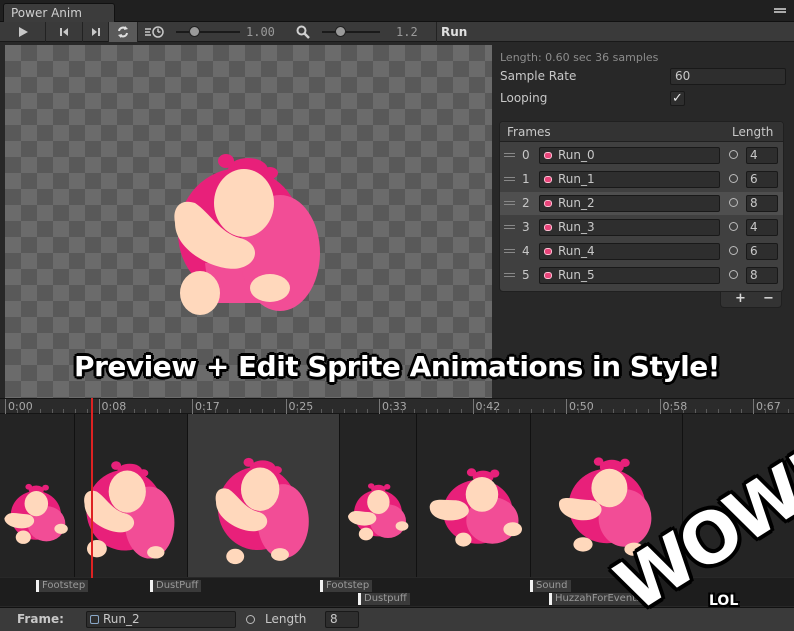  I want to click on frame-sprite-field: Run_5, so click(629, 275).